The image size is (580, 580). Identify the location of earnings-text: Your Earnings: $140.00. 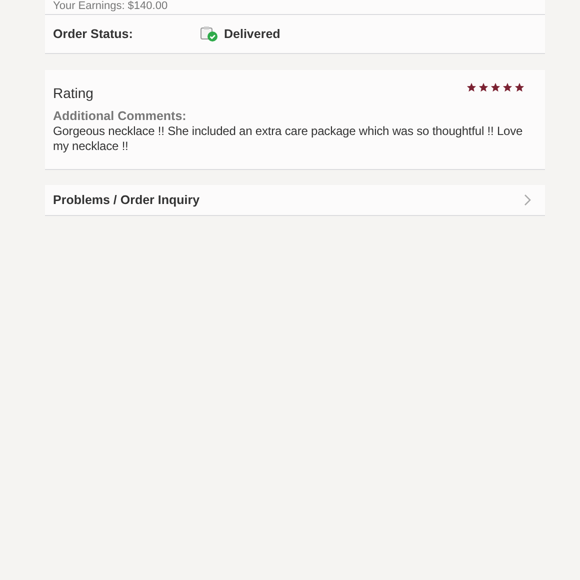
(295, 7).